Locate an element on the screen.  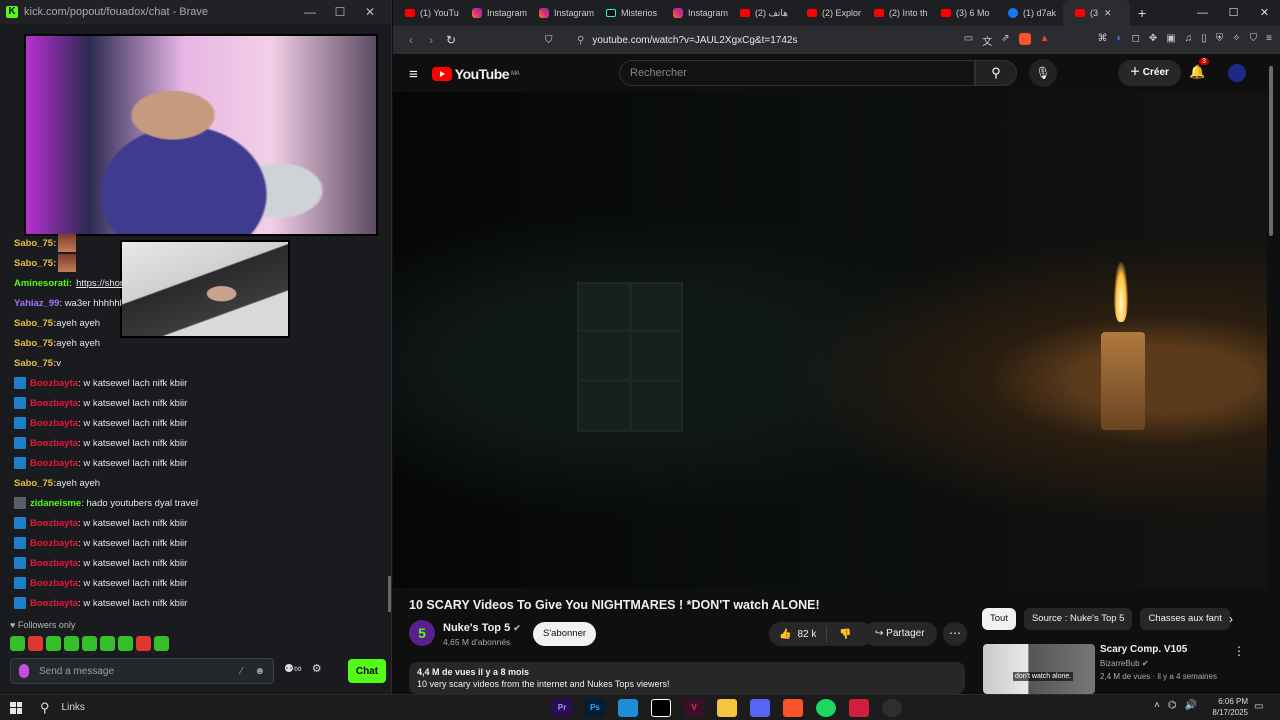
vegas-icon: V is located at coordinates (694, 708).